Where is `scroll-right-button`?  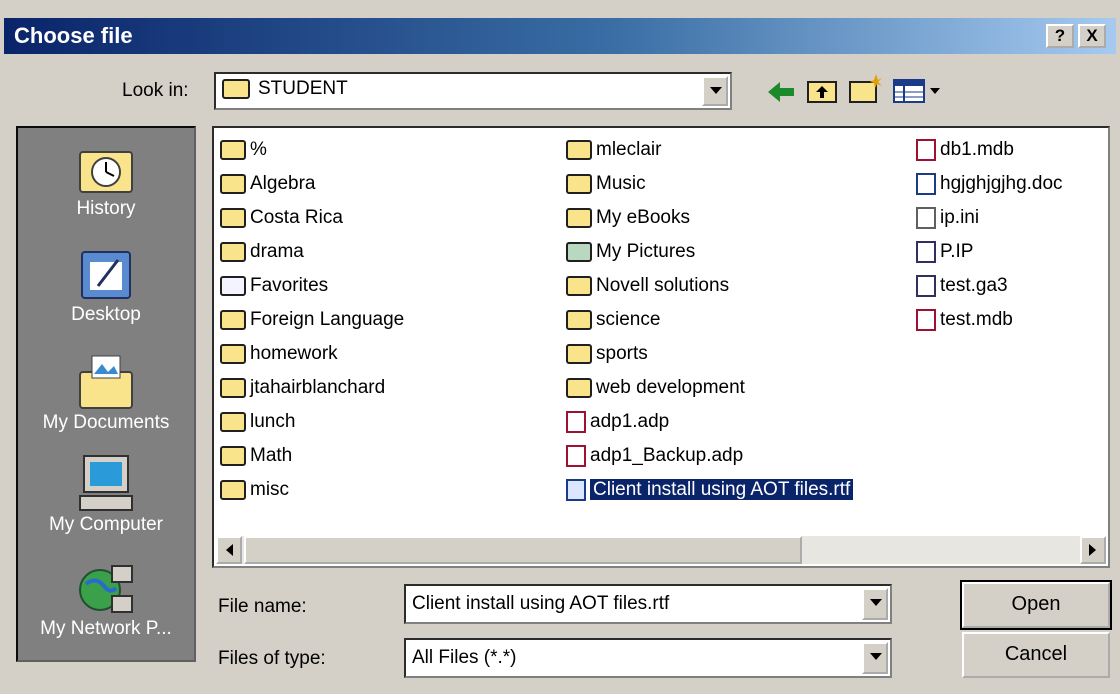
scroll-right-button is located at coordinates (1093, 550).